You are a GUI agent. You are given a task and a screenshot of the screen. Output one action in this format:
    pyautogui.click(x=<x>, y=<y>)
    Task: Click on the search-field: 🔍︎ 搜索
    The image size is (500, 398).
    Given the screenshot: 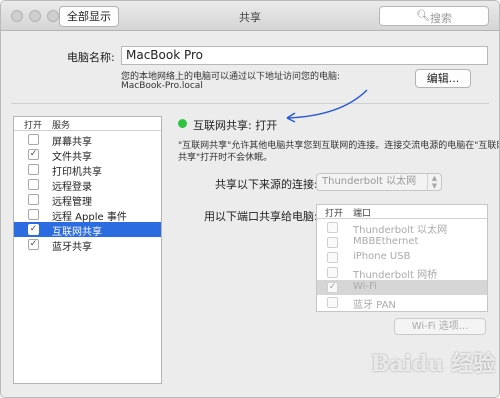 What is the action you would take?
    pyautogui.click(x=434, y=16)
    